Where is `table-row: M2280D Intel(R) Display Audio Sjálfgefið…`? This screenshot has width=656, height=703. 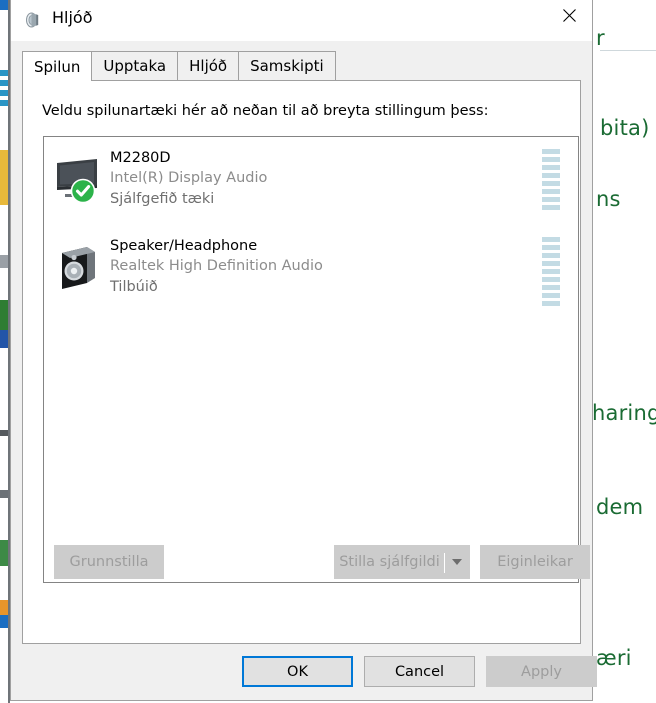
table-row: M2280D Intel(R) Display Audio Sjálfgefið… is located at coordinates (311, 181).